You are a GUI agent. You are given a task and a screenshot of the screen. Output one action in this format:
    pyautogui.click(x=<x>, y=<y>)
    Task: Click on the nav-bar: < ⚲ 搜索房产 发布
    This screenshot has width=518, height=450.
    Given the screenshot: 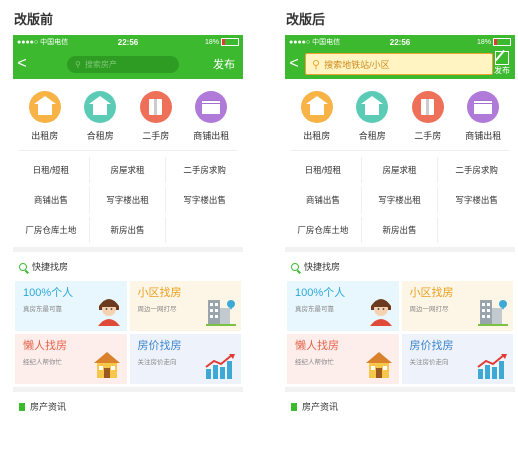 What is the action you would take?
    pyautogui.click(x=128, y=64)
    